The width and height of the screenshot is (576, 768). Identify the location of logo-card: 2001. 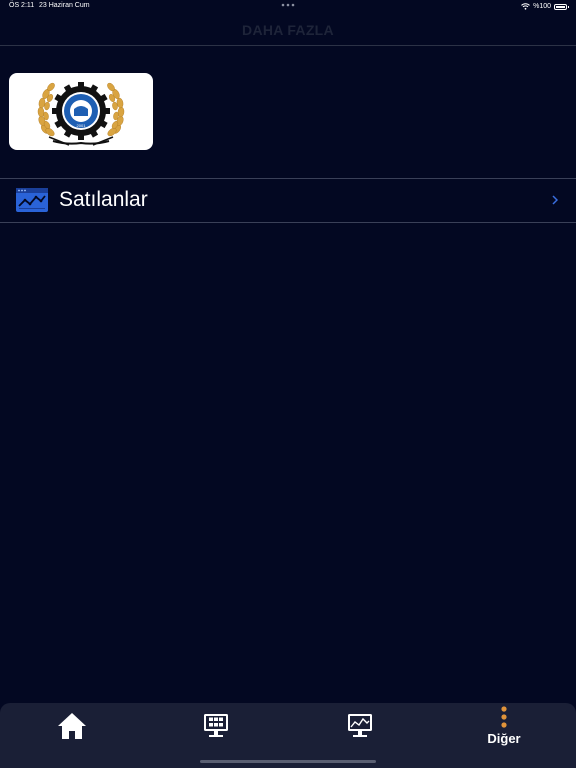
(81, 111).